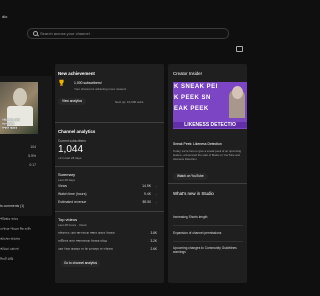  Describe the element at coordinates (81, 263) in the screenshot. I see `go-to-analytics-button: Go to channel analytics` at that location.